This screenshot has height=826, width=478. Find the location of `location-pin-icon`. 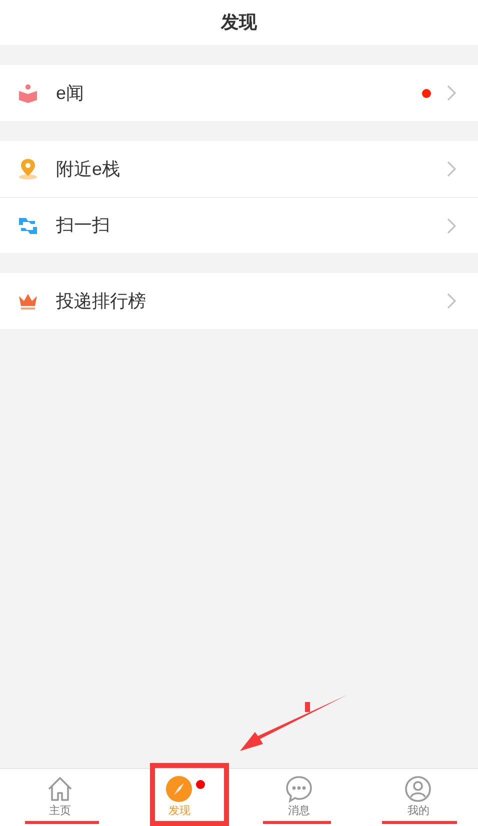

location-pin-icon is located at coordinates (28, 169).